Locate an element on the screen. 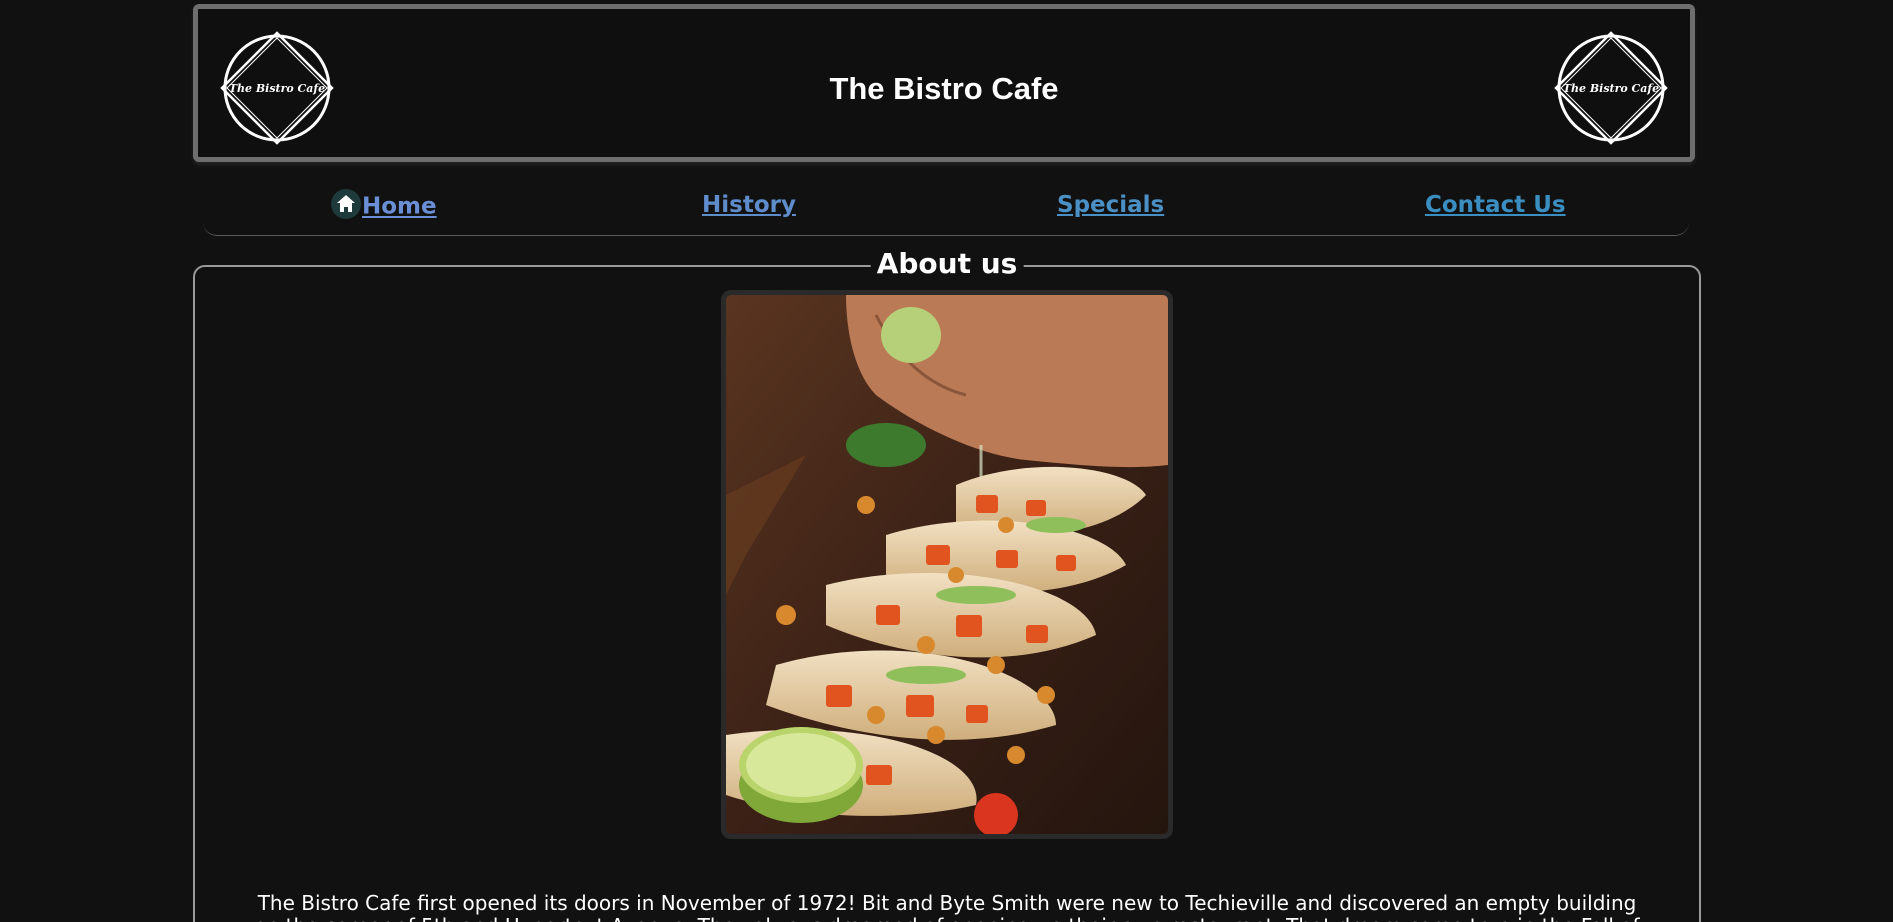  bistro-logo-icon: The Bistro Cafe is located at coordinates (1611, 88).